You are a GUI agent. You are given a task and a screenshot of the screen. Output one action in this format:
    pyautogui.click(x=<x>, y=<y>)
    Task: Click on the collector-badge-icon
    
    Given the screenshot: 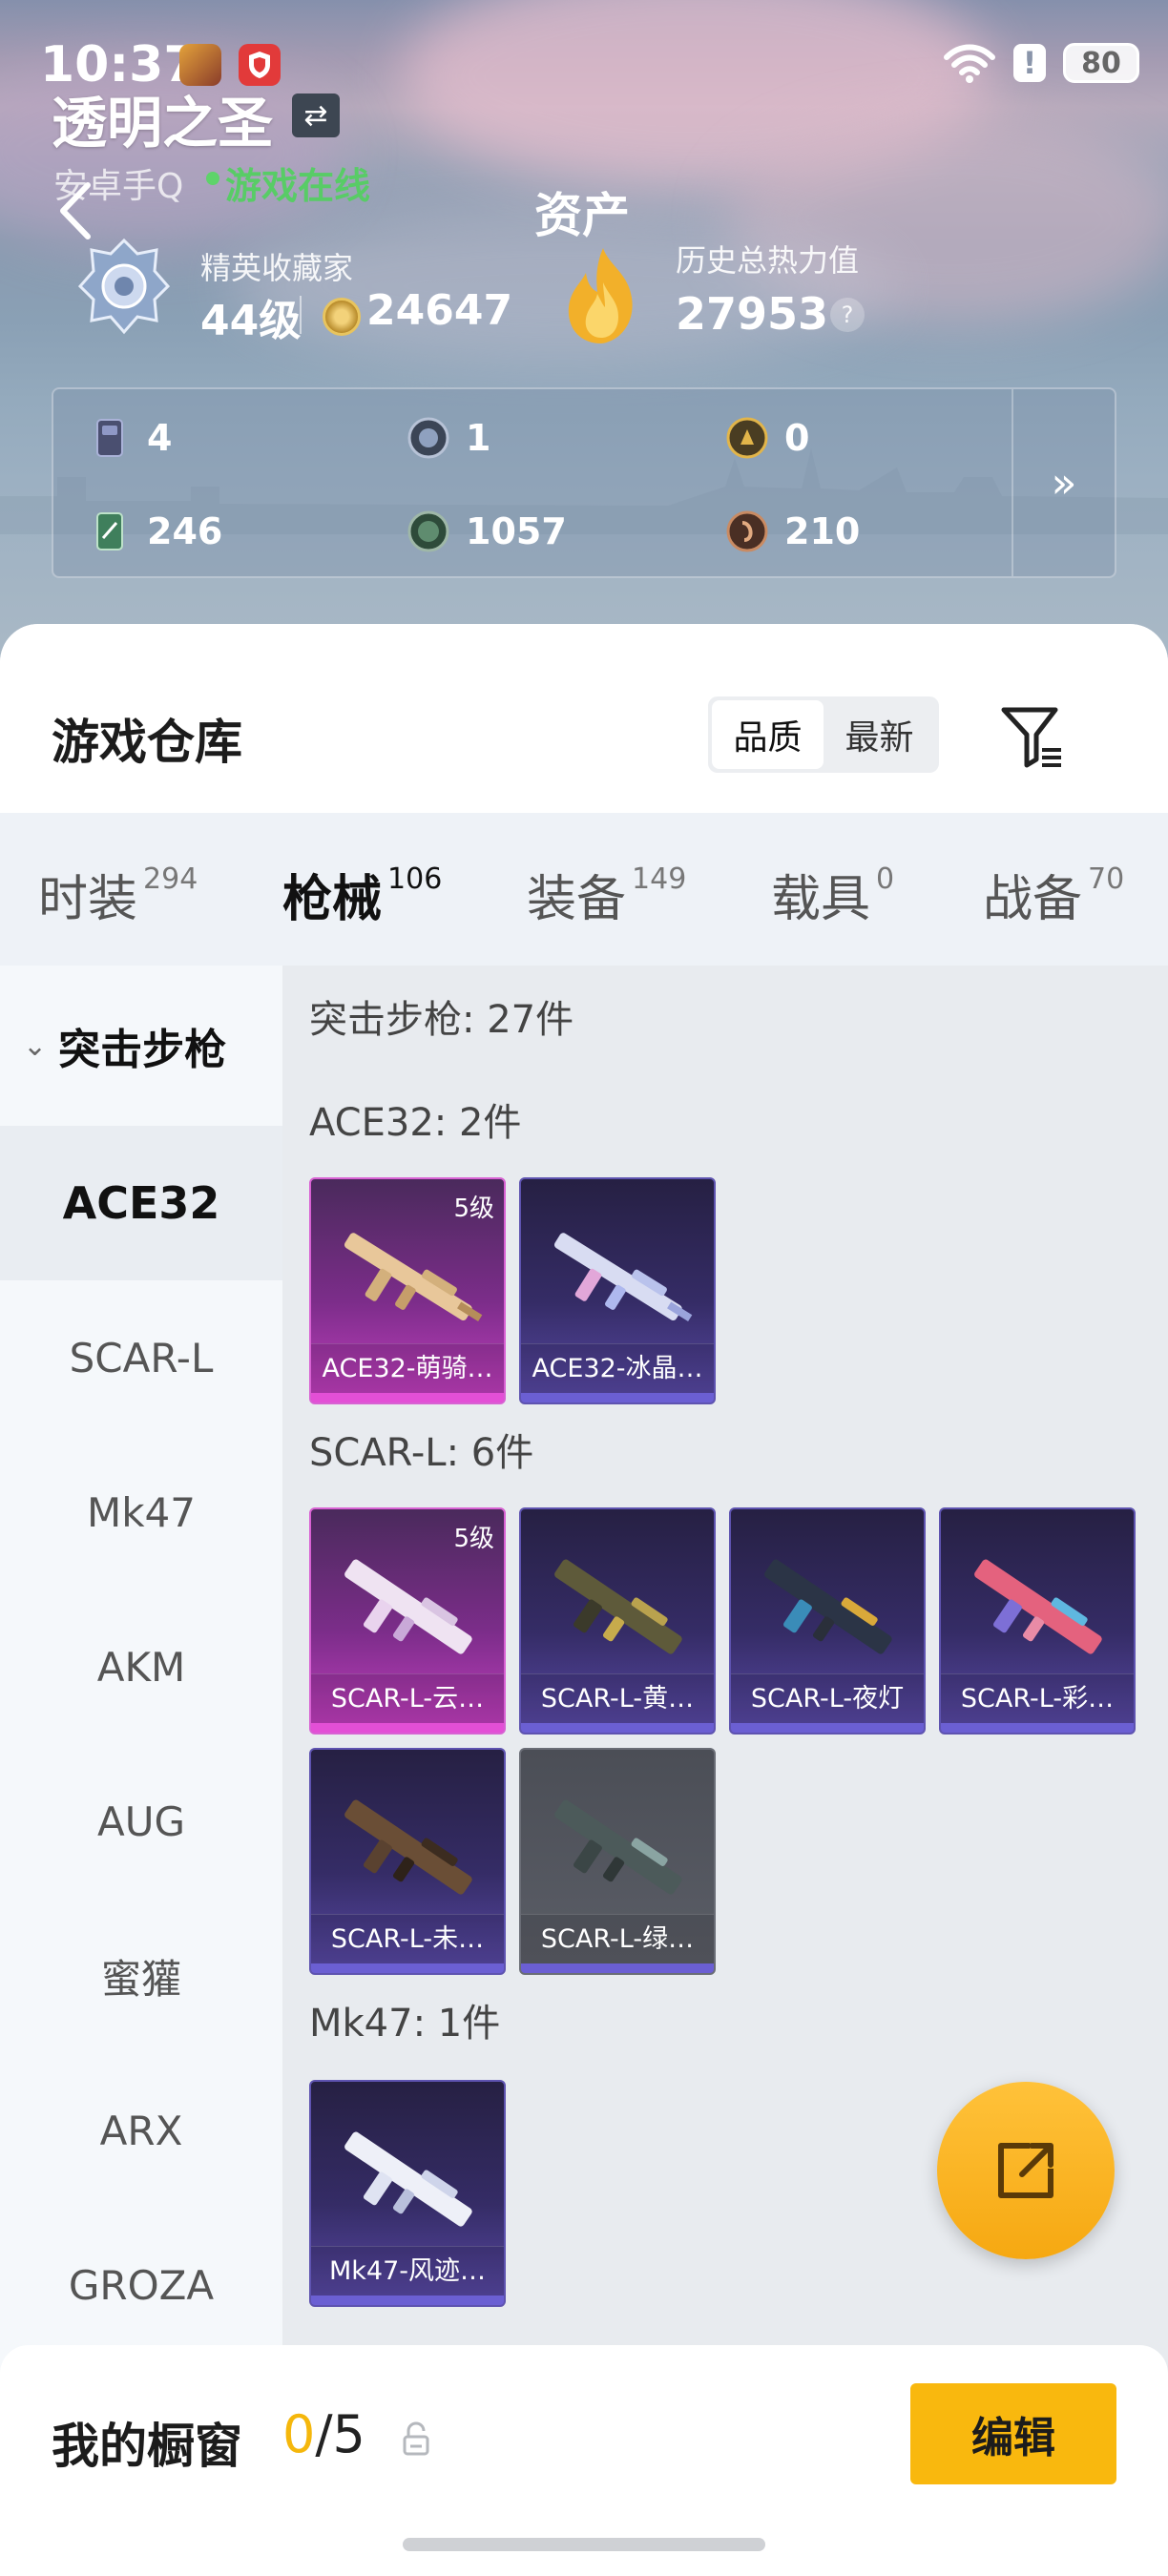 What is the action you would take?
    pyautogui.click(x=124, y=286)
    